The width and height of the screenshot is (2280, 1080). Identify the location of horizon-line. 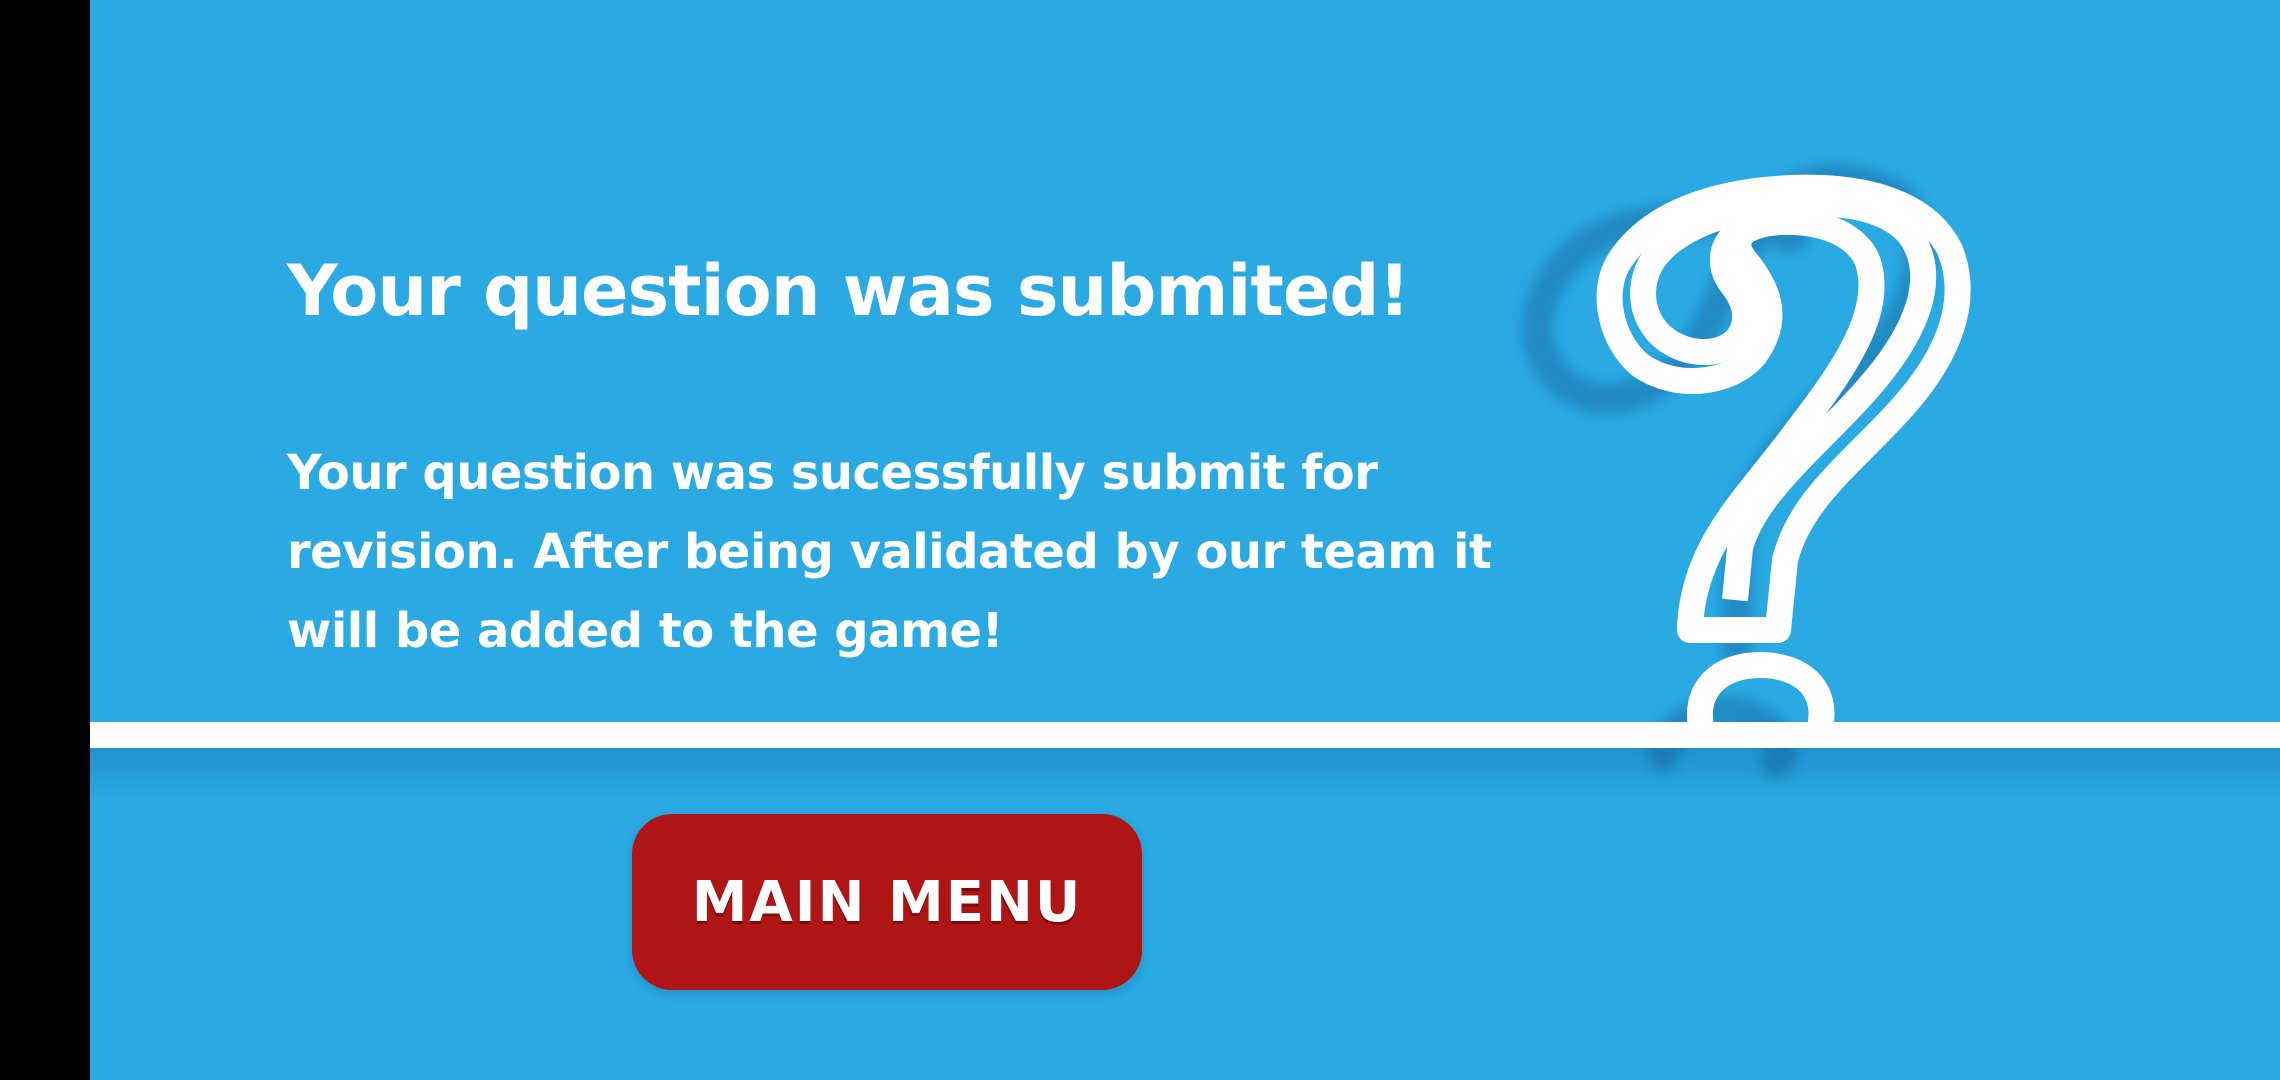
(1185, 735).